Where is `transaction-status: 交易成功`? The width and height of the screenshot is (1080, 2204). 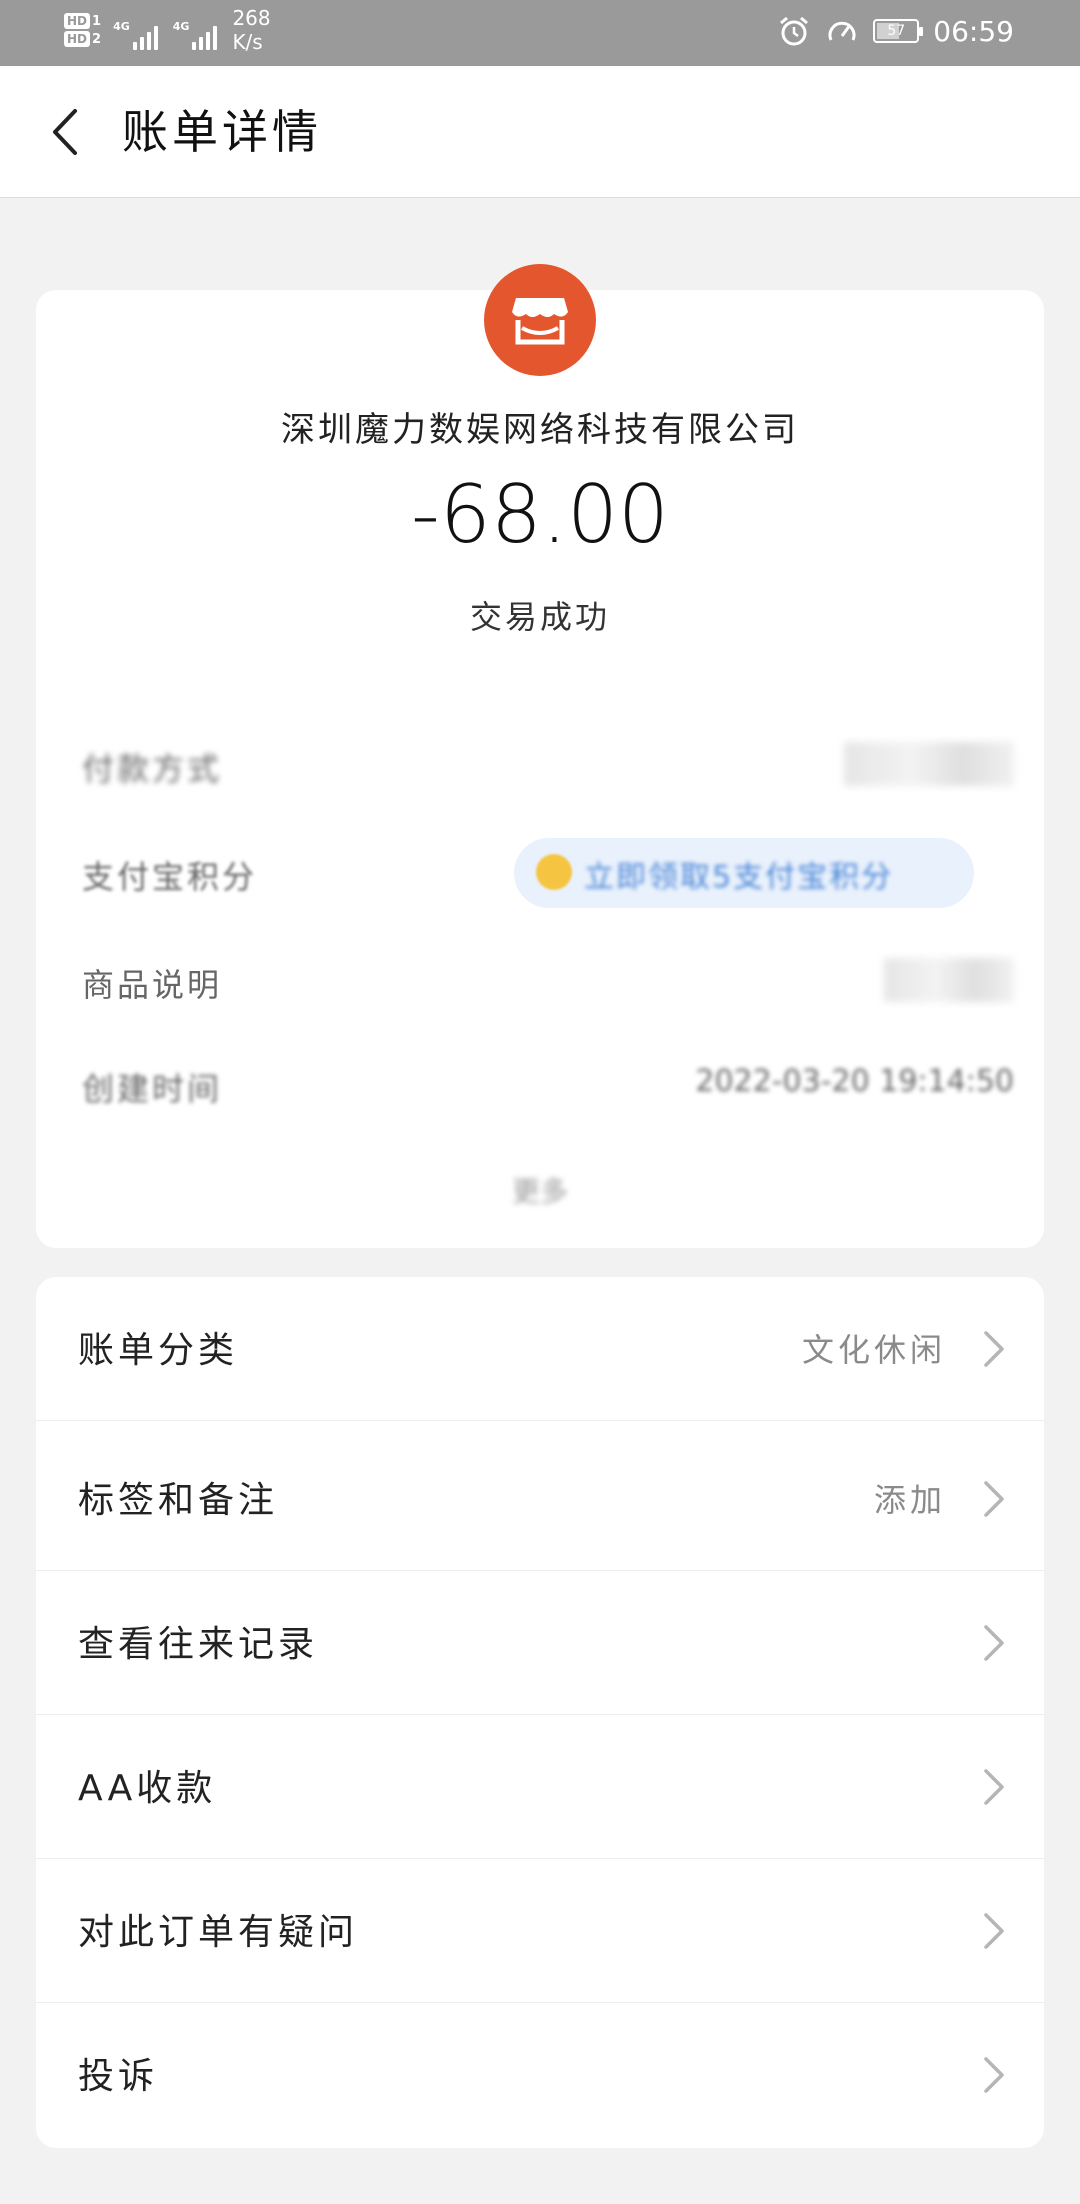
transaction-status: 交易成功 is located at coordinates (539, 617).